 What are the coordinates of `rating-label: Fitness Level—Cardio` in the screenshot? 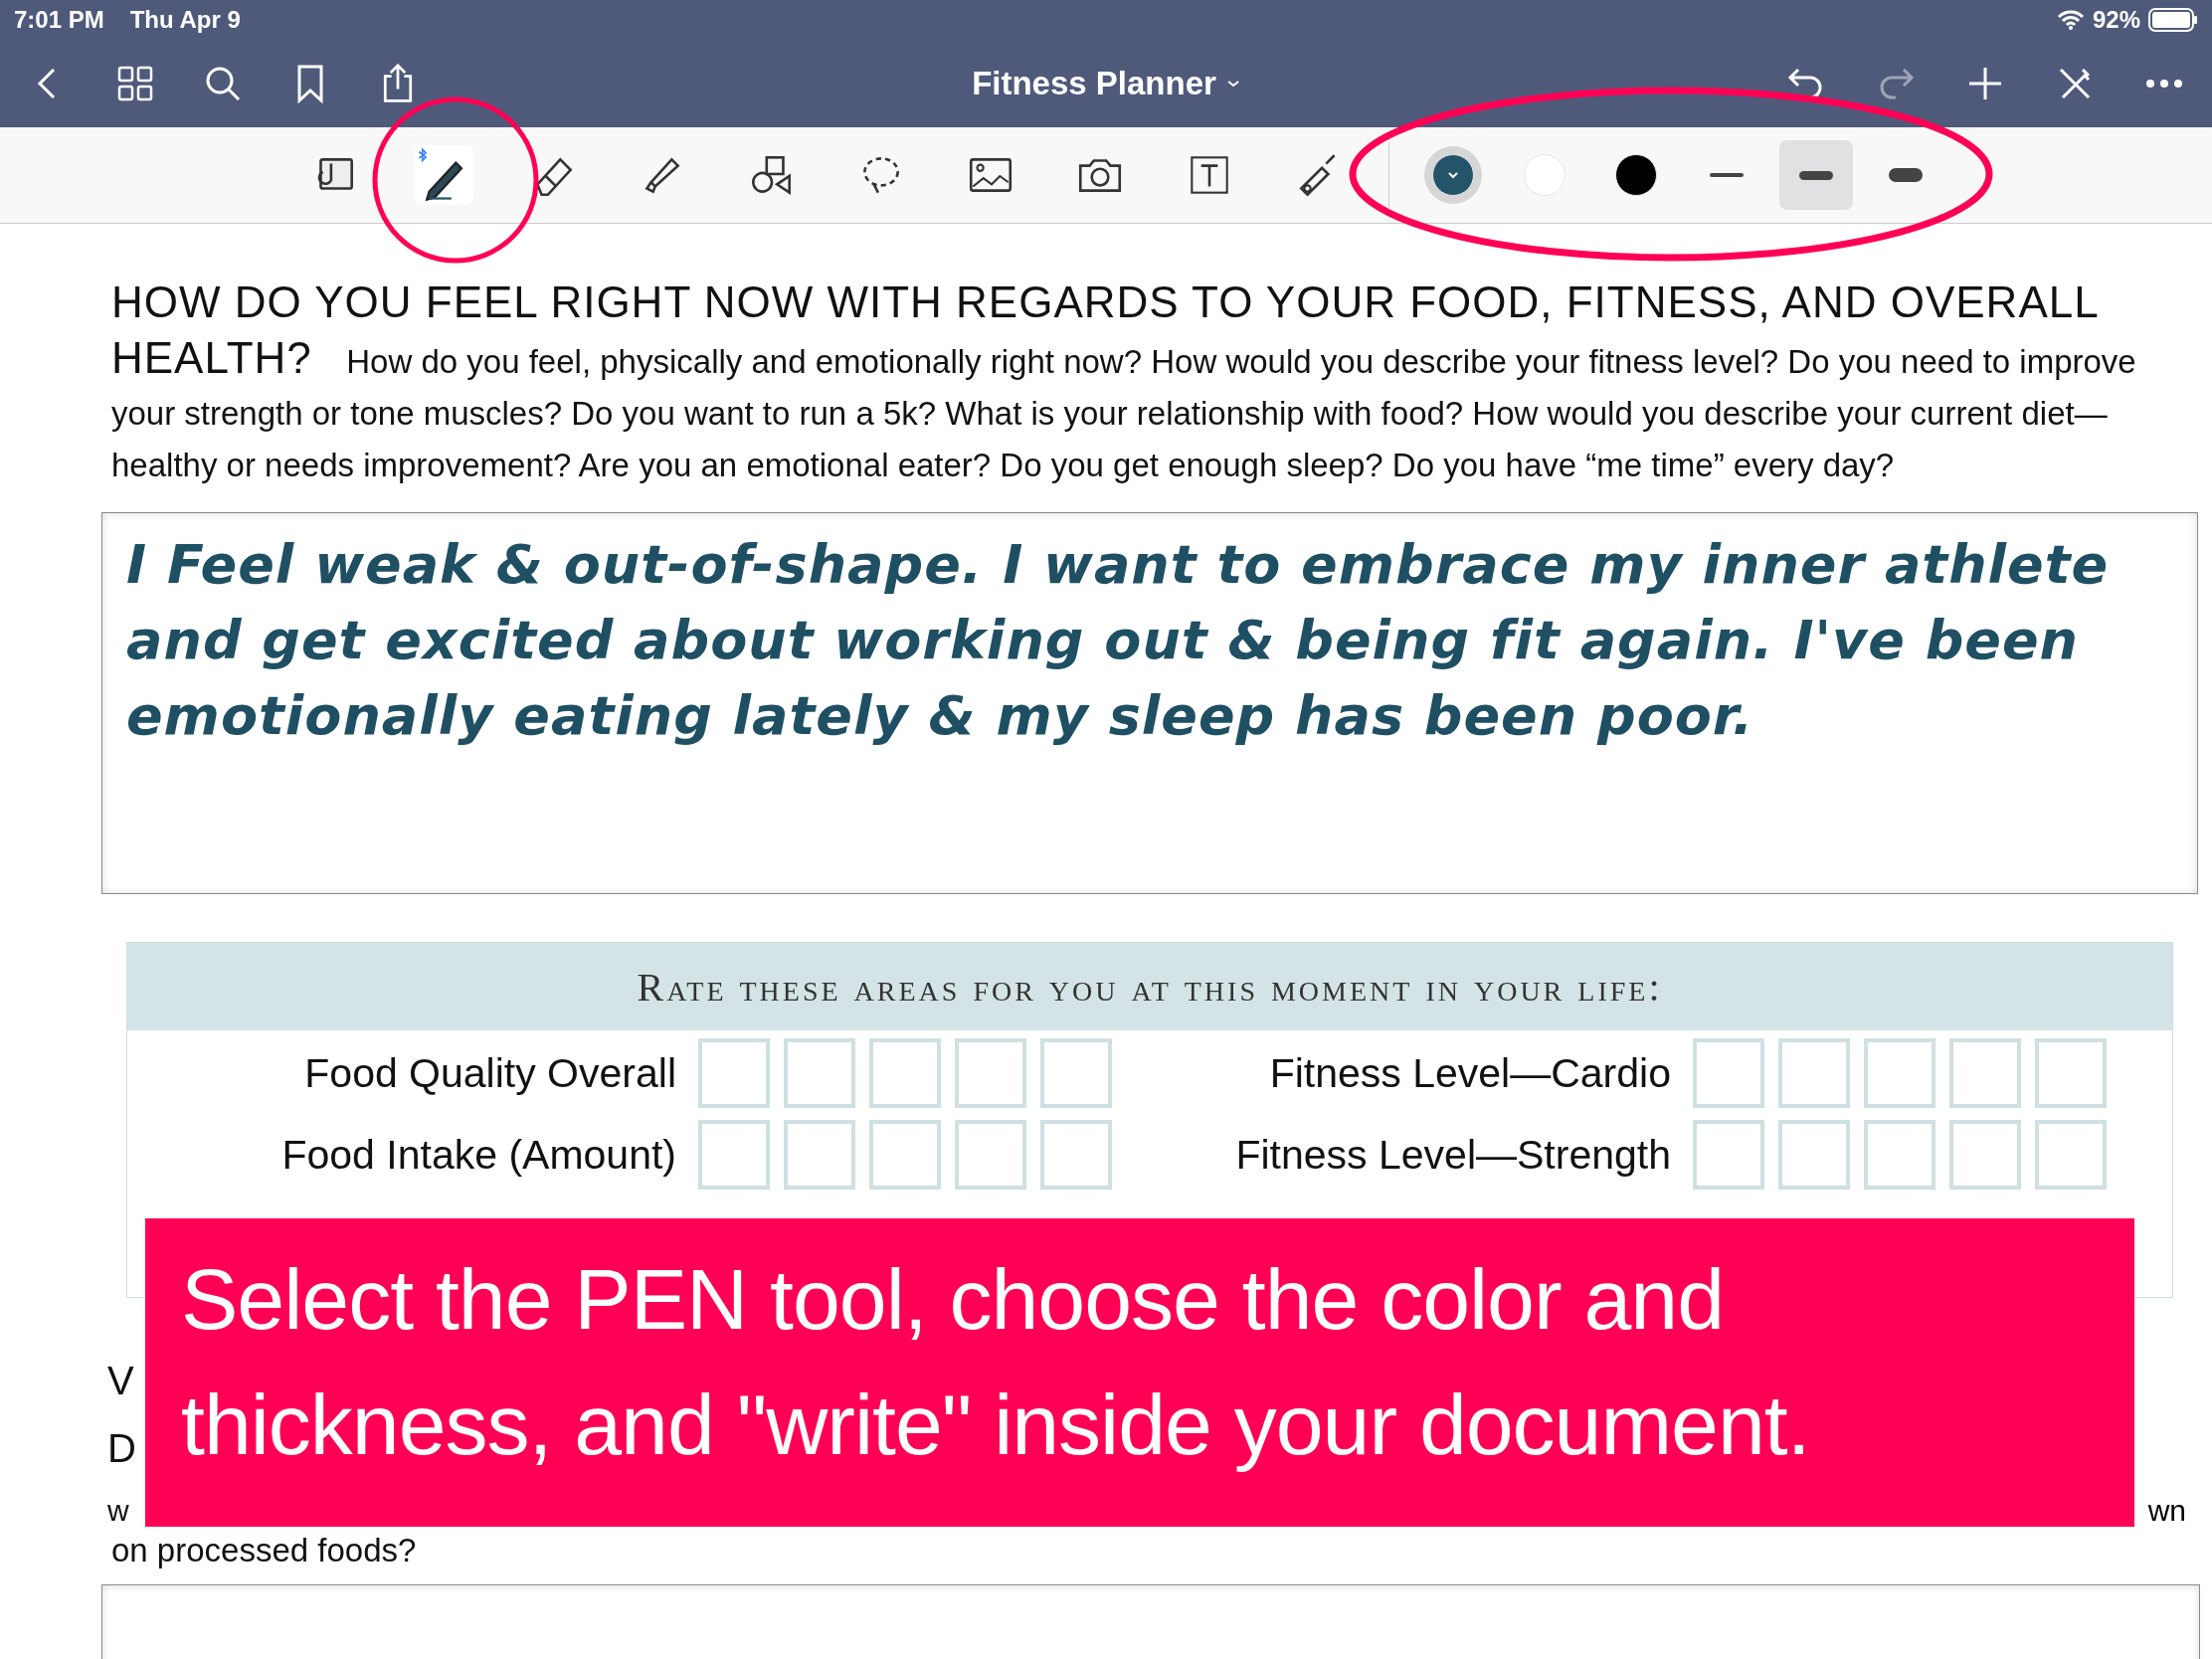 It's located at (1470, 1073).